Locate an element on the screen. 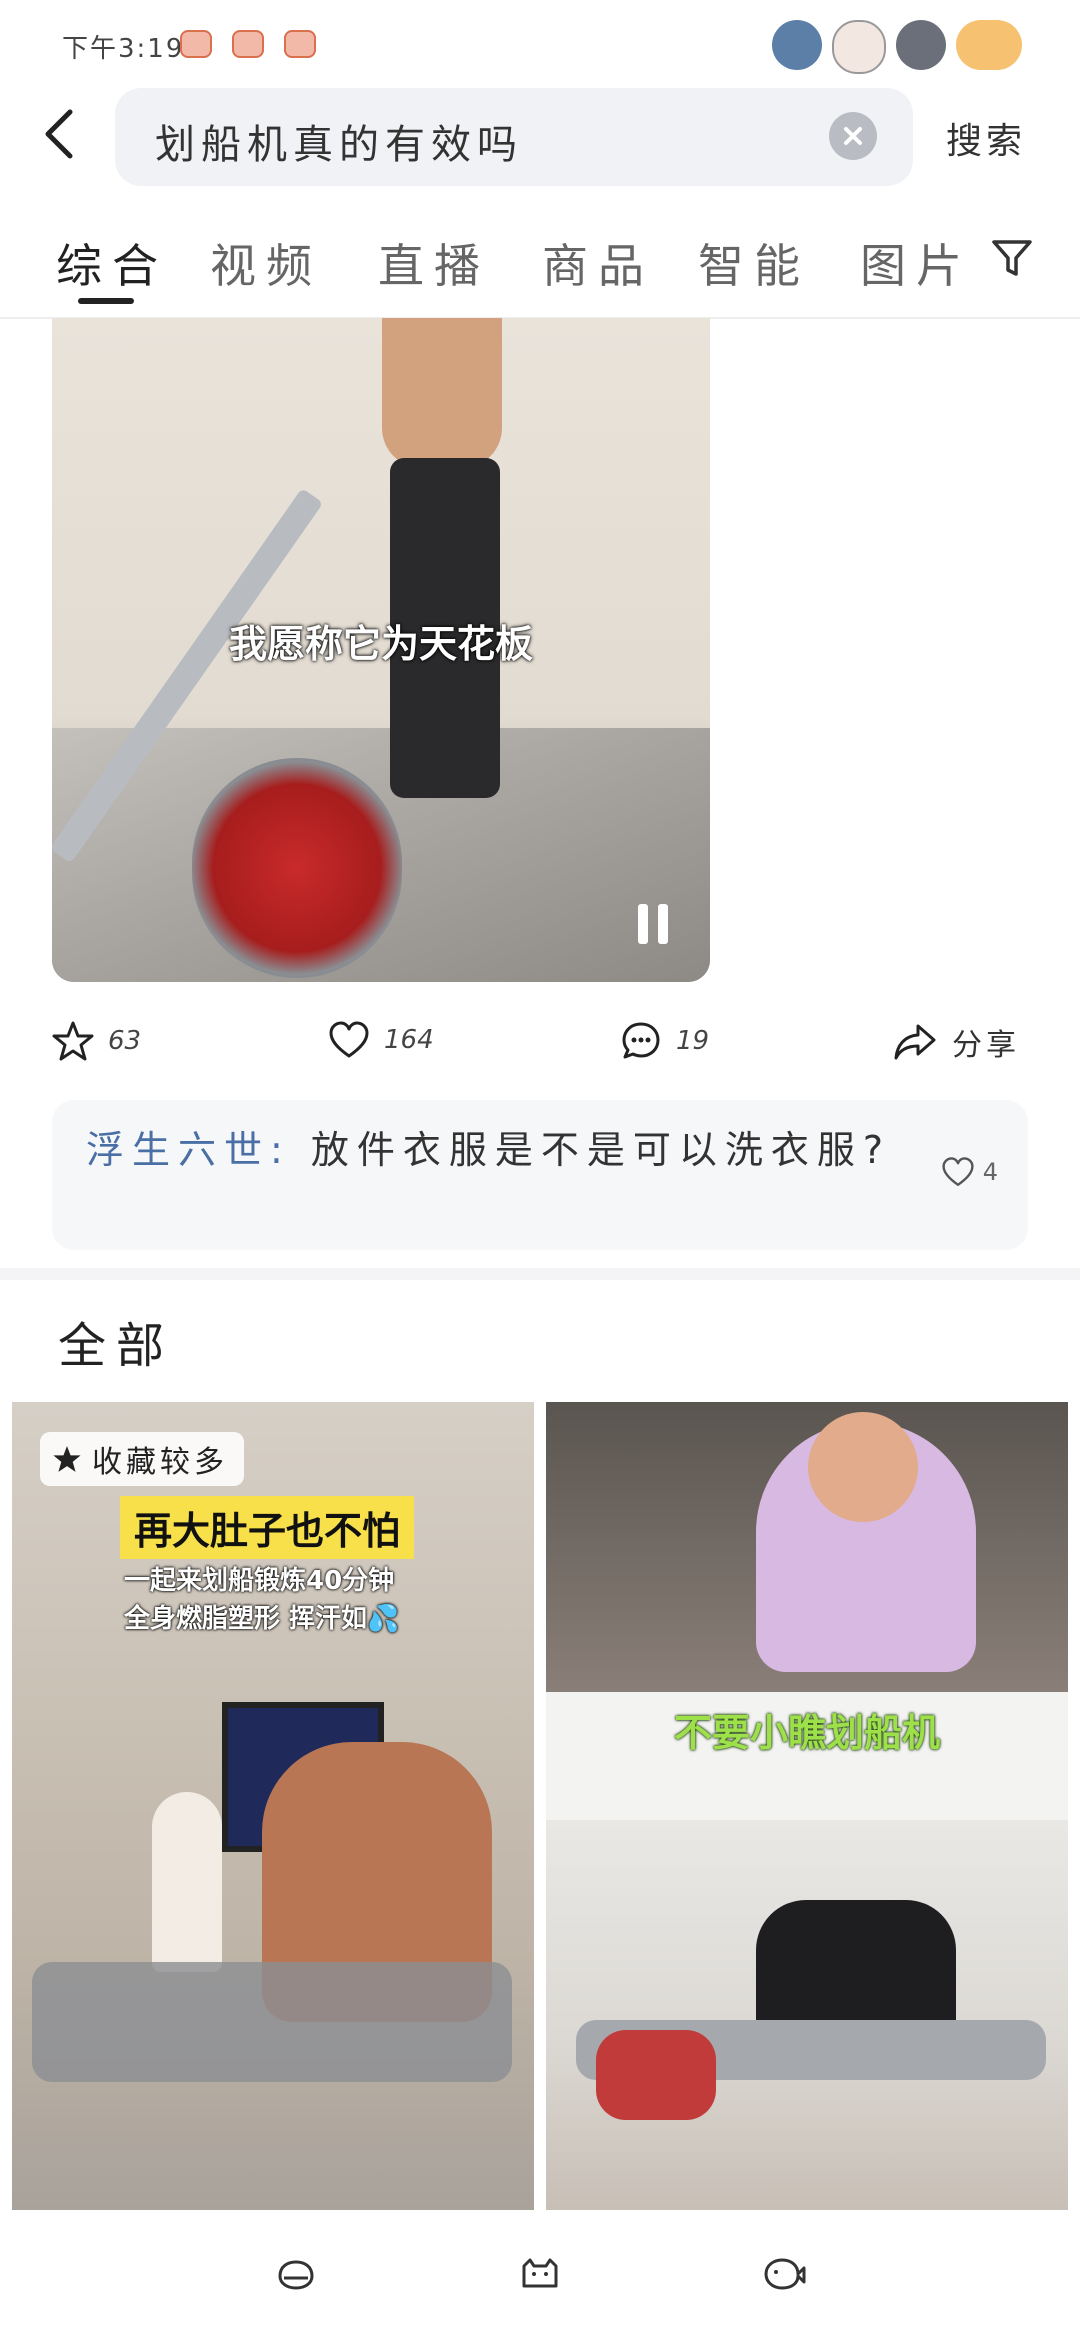  collect-button: 63 is located at coordinates (96, 1041).